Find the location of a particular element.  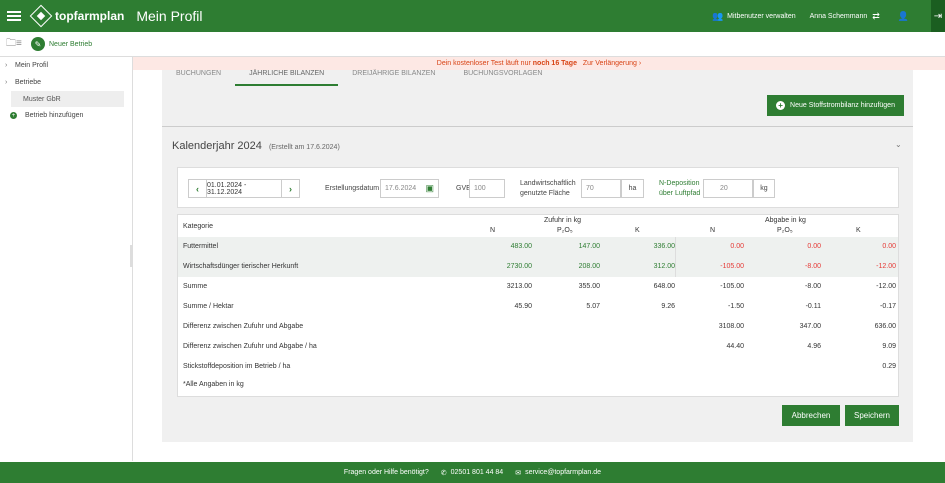

tab-buchungsvorlagen: BUCHUNGSVORLAGEN is located at coordinates (502, 78).